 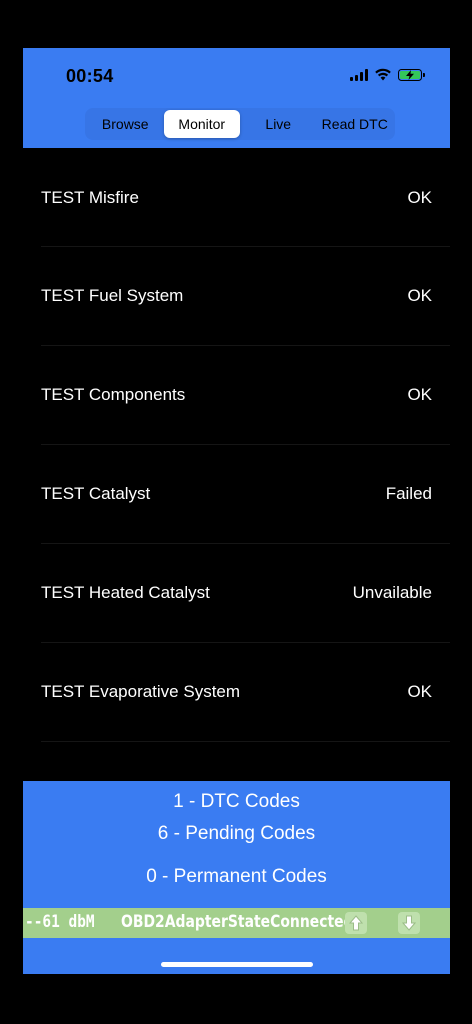 What do you see at coordinates (236, 834) in the screenshot?
I see `pending-codes-count: 6 - Pending Codes` at bounding box center [236, 834].